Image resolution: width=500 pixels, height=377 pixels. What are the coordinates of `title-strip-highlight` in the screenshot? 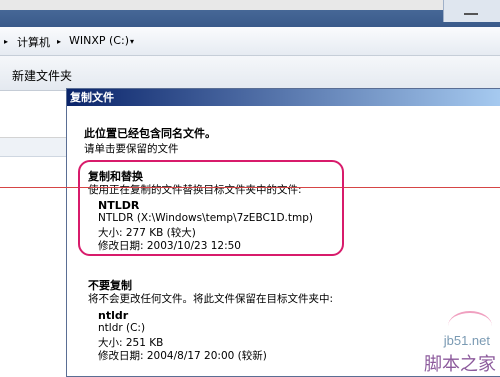 It's located at (250, 5).